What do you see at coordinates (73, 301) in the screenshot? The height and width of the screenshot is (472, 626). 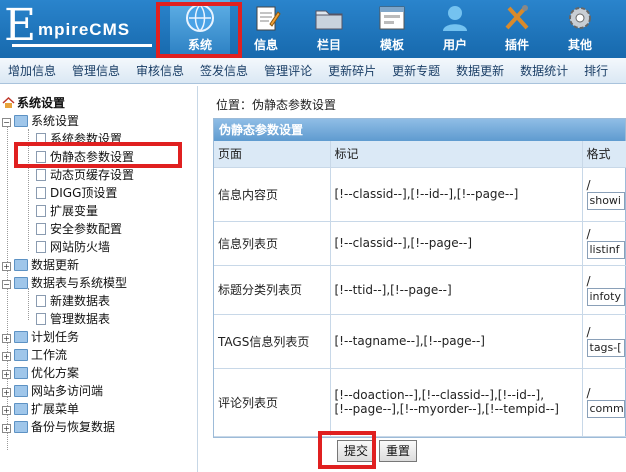 I see `tree-item-new-table: 新建数据表` at bounding box center [73, 301].